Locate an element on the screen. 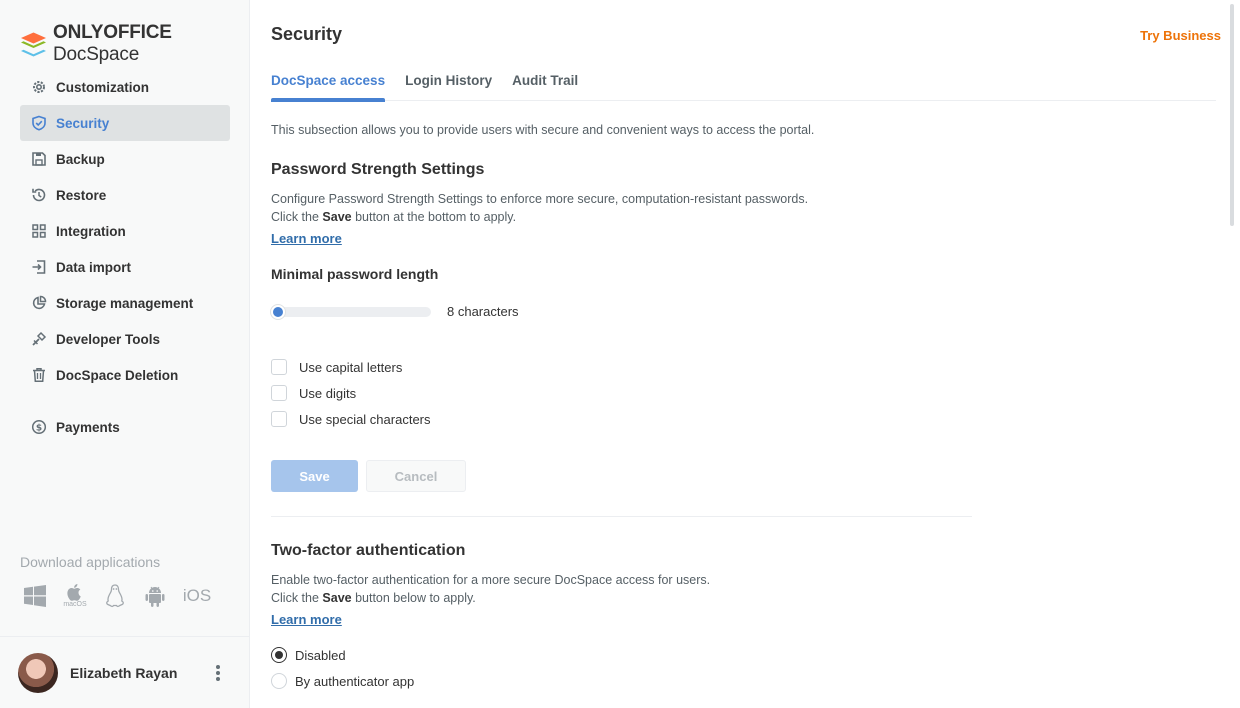  restore-icon is located at coordinates (39, 195).